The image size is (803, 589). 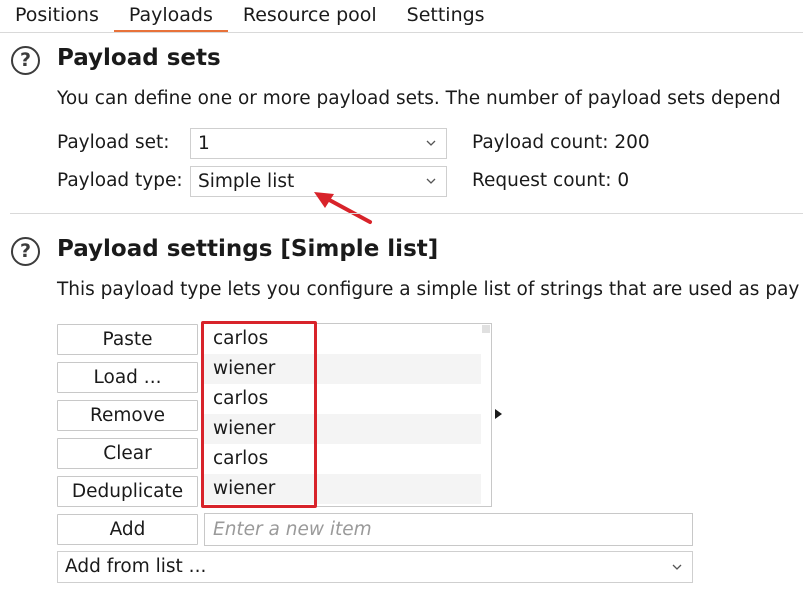 What do you see at coordinates (127, 415) in the screenshot?
I see `remove-button: Remove` at bounding box center [127, 415].